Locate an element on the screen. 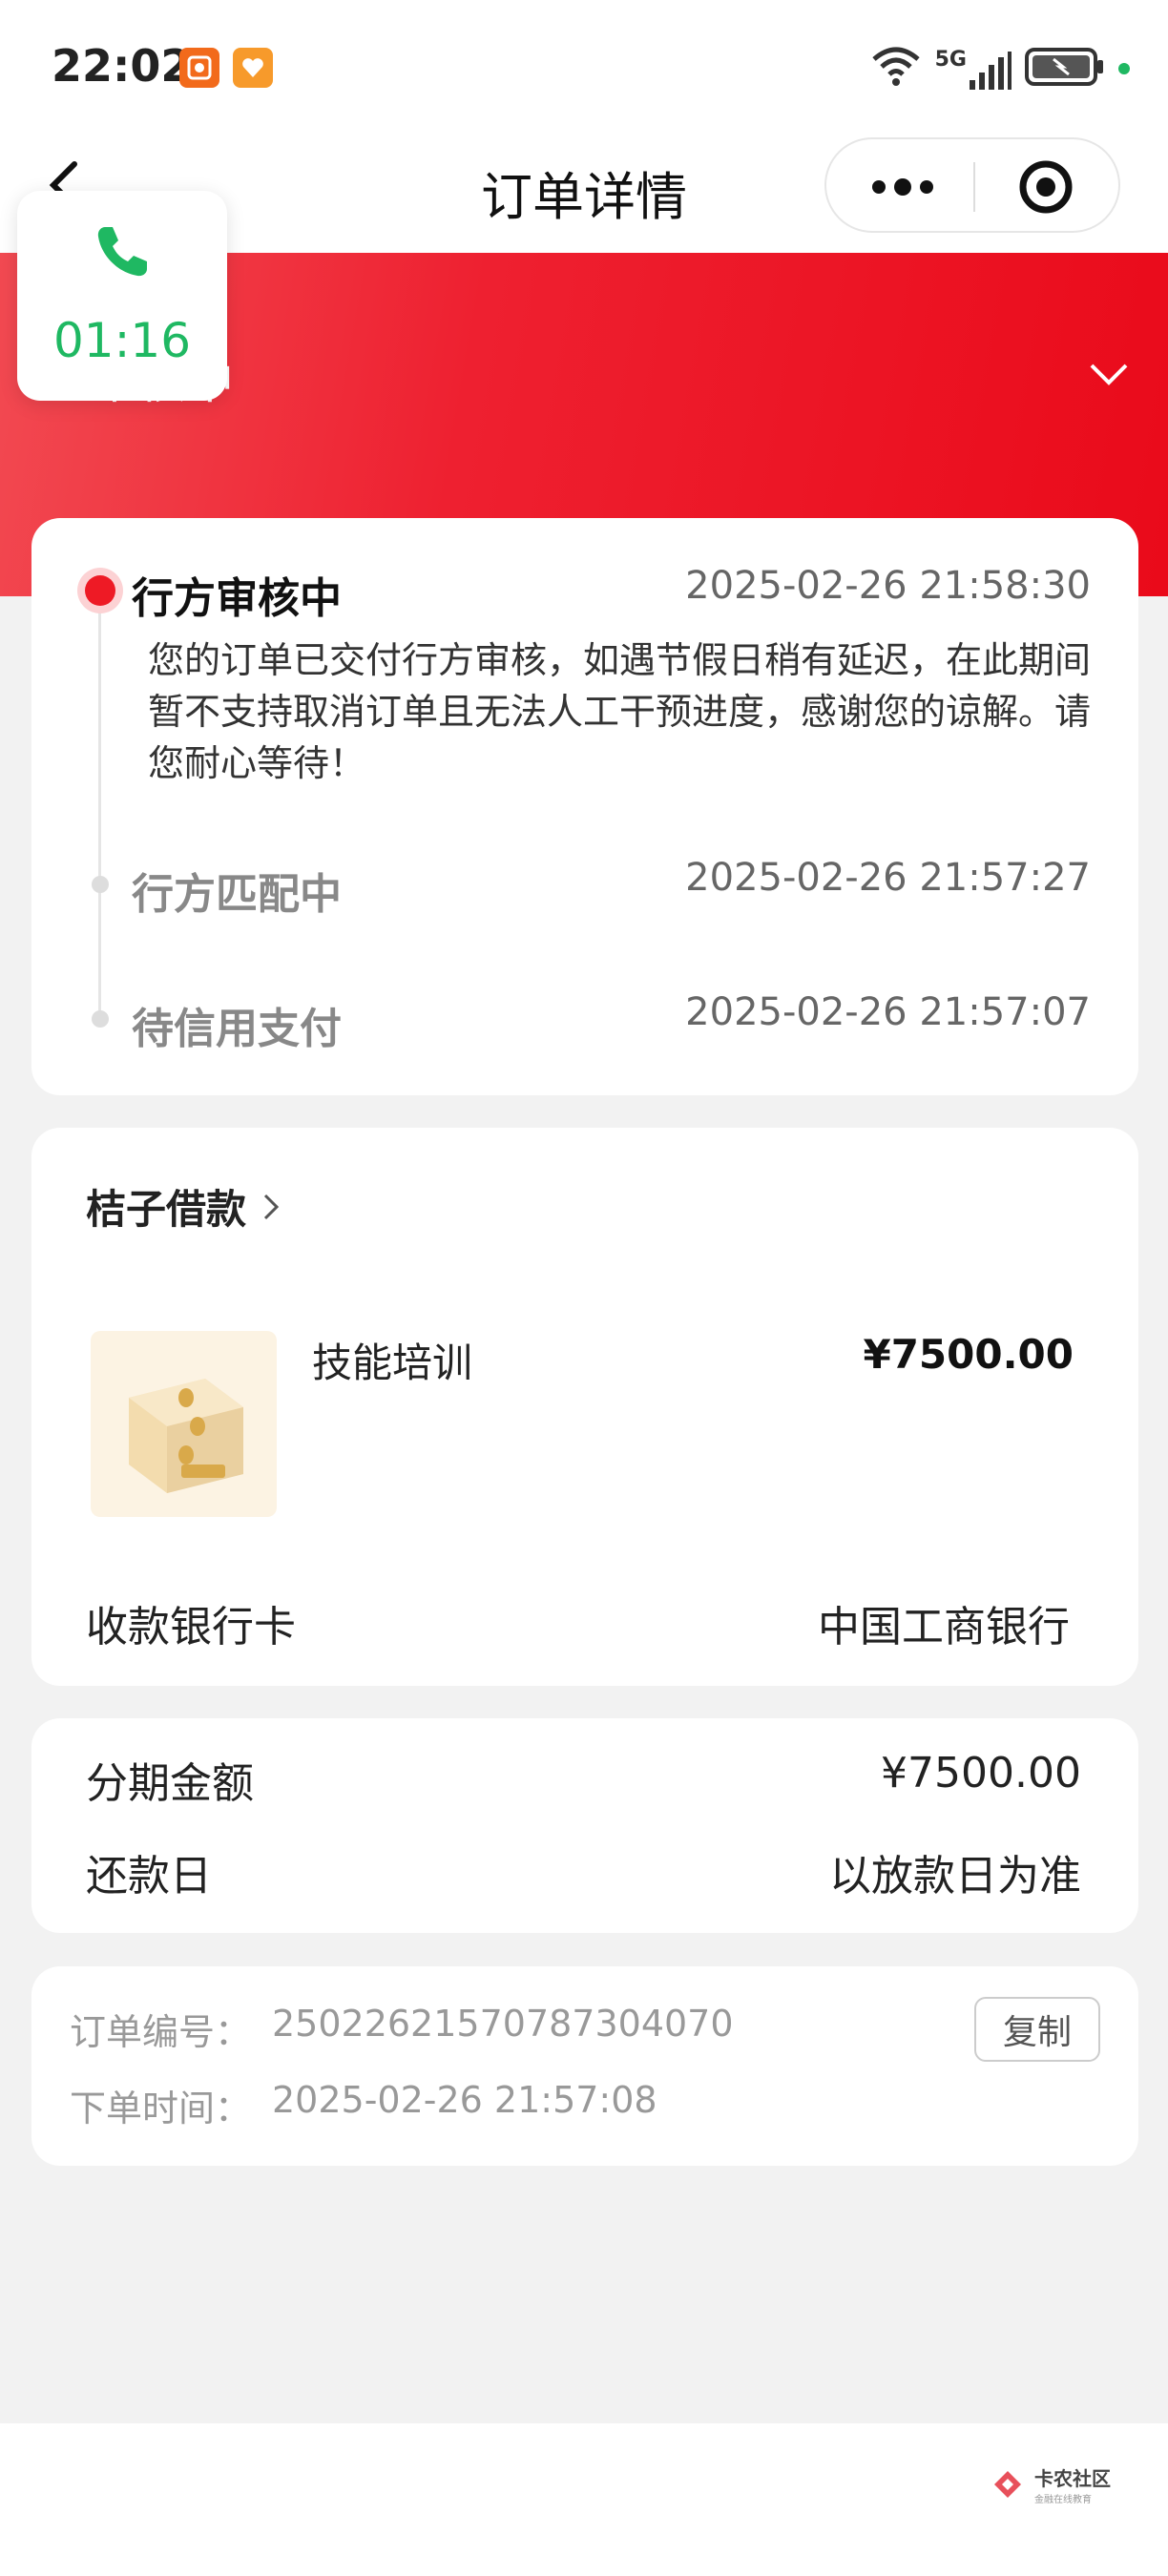  capsule-divider is located at coordinates (974, 187).